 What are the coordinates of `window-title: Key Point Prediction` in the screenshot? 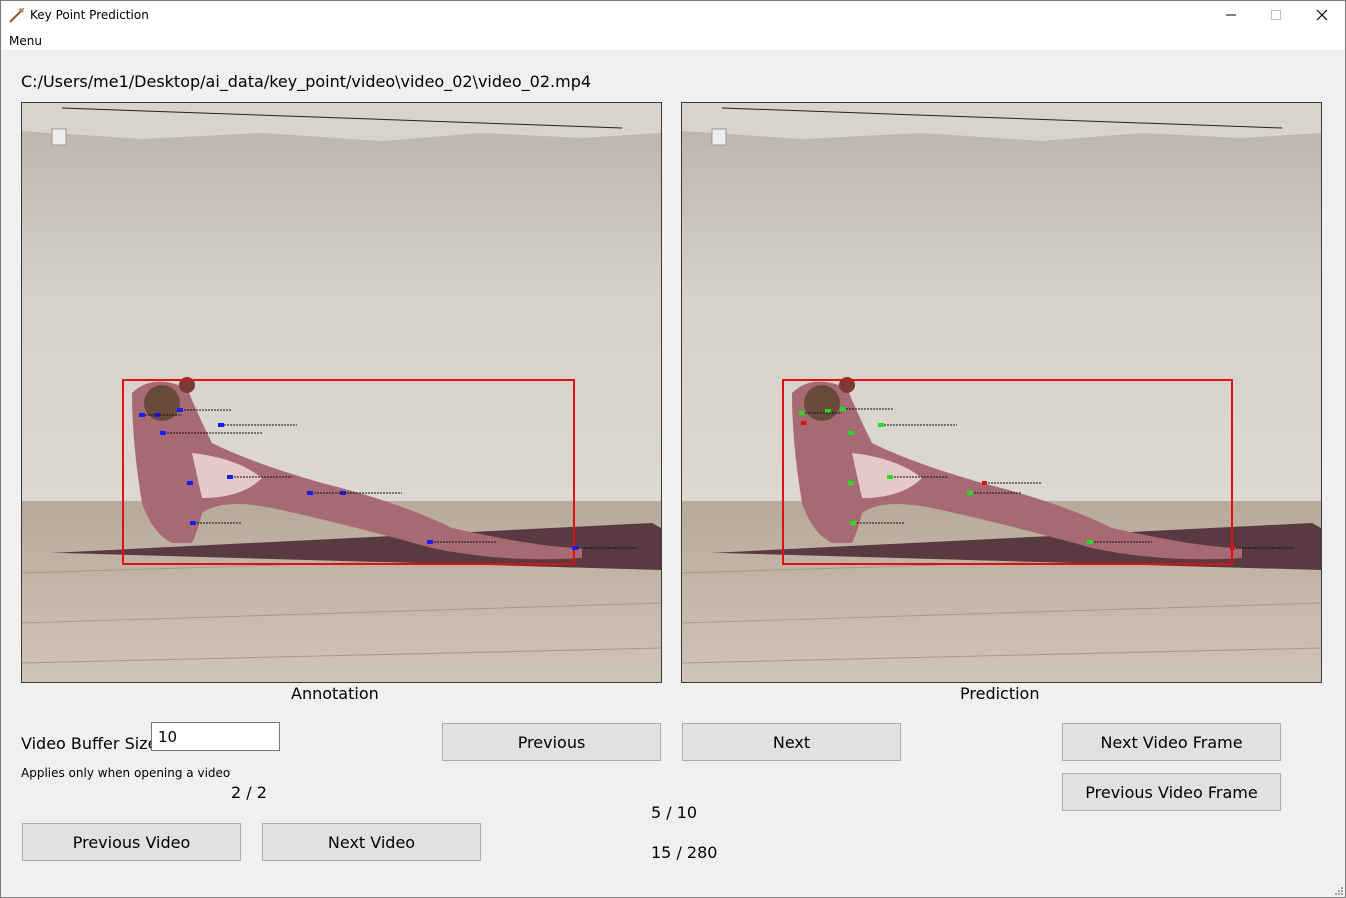 It's located at (89, 15).